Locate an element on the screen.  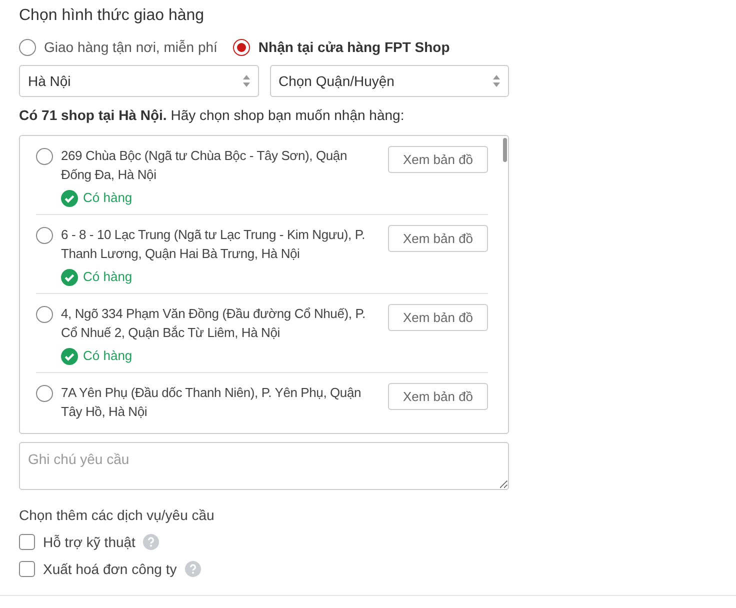
dropdown-select: Chọn Quận/Huyện is located at coordinates (389, 81).